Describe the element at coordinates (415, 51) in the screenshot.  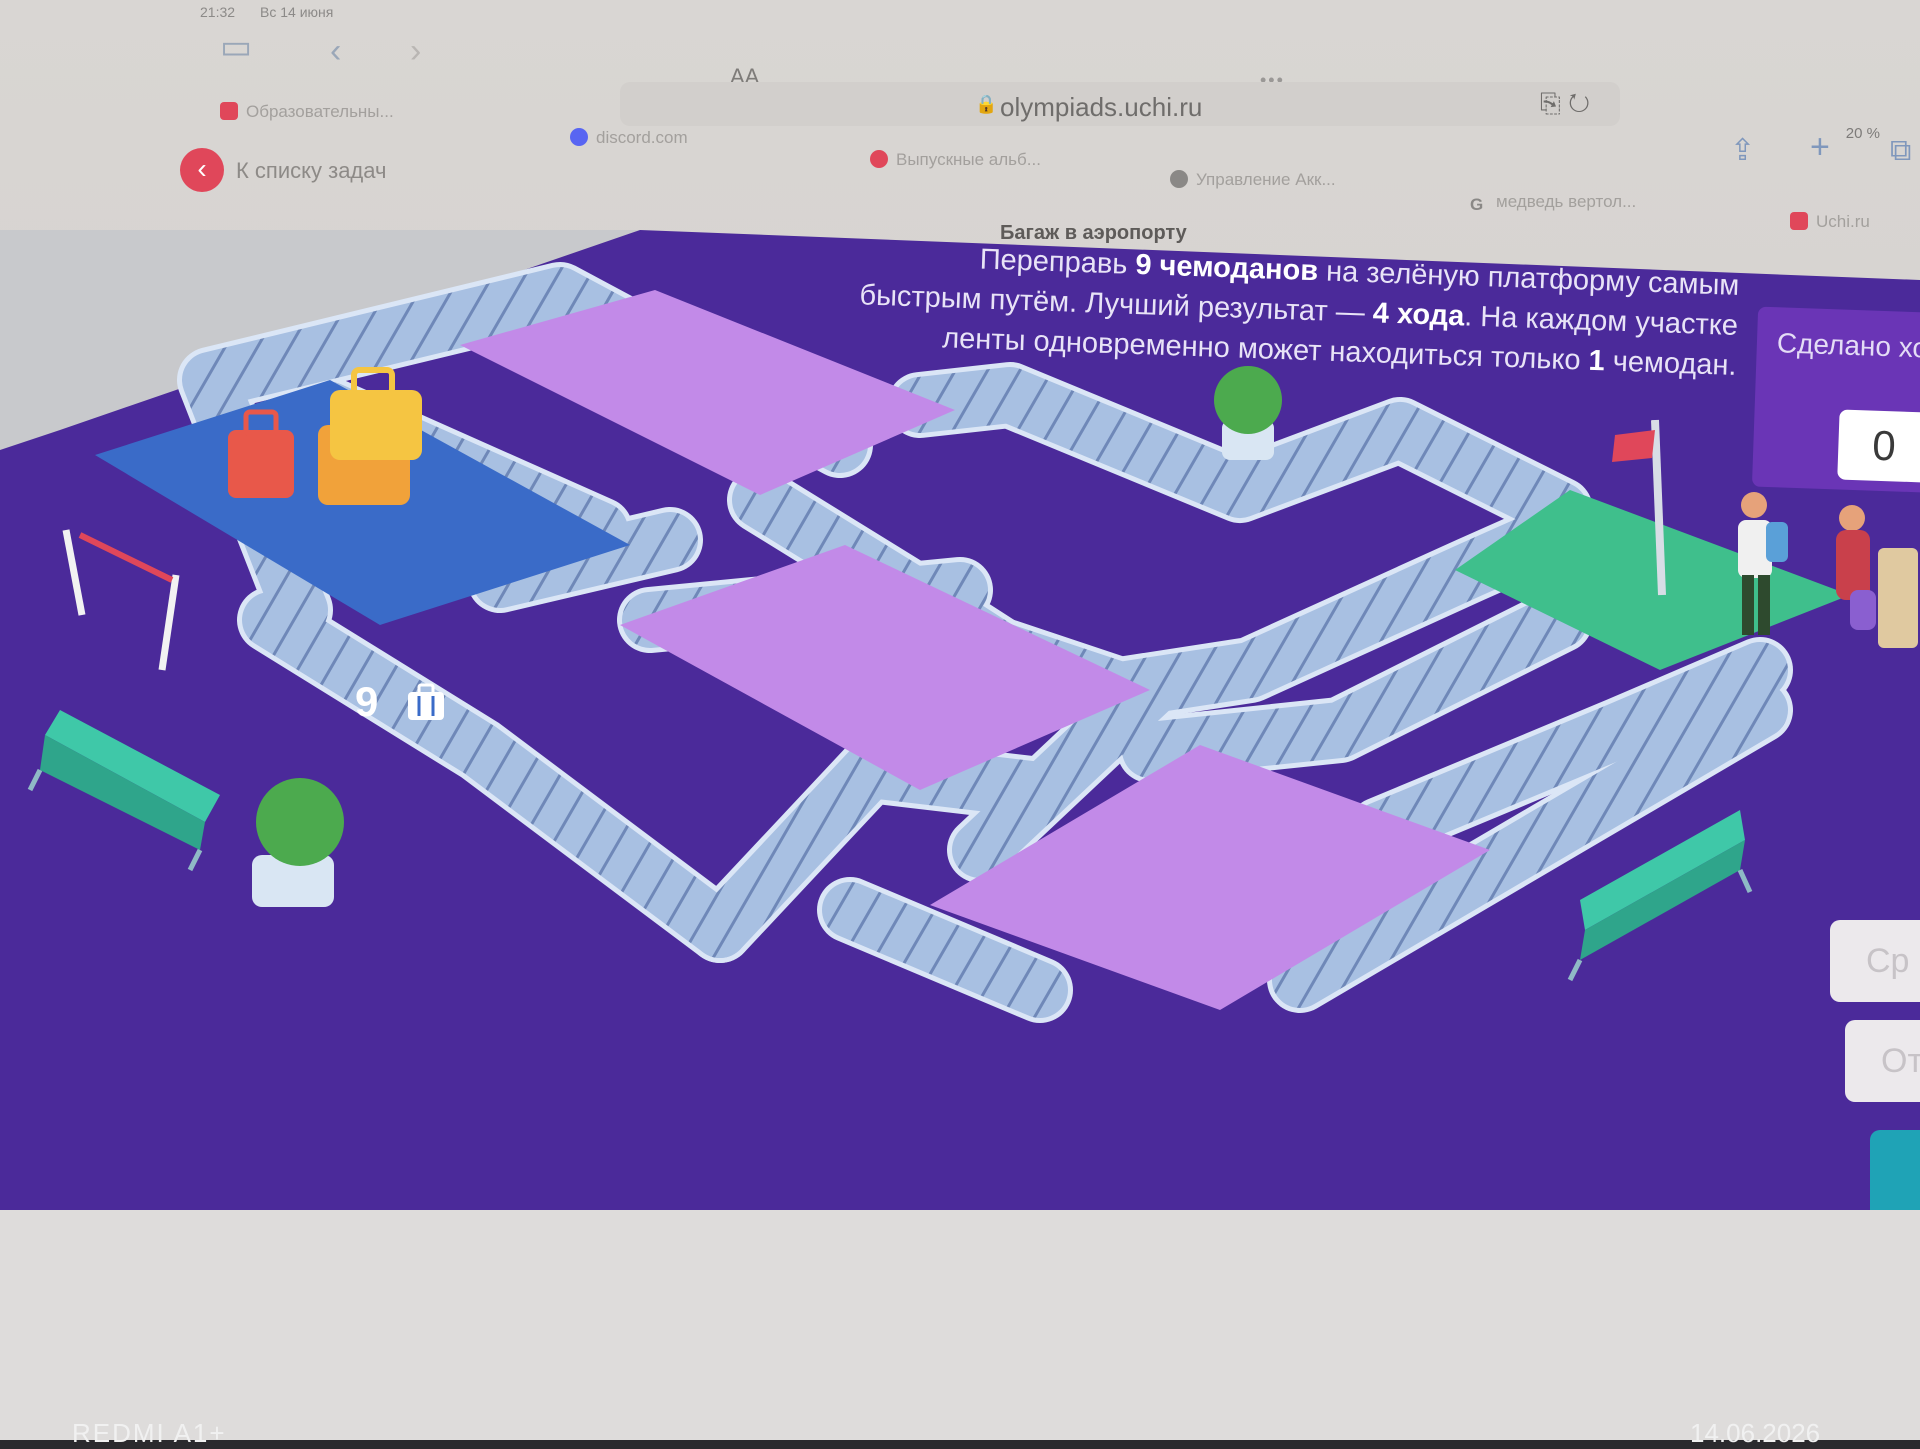
I see `forward-arrow-icon: ›` at that location.